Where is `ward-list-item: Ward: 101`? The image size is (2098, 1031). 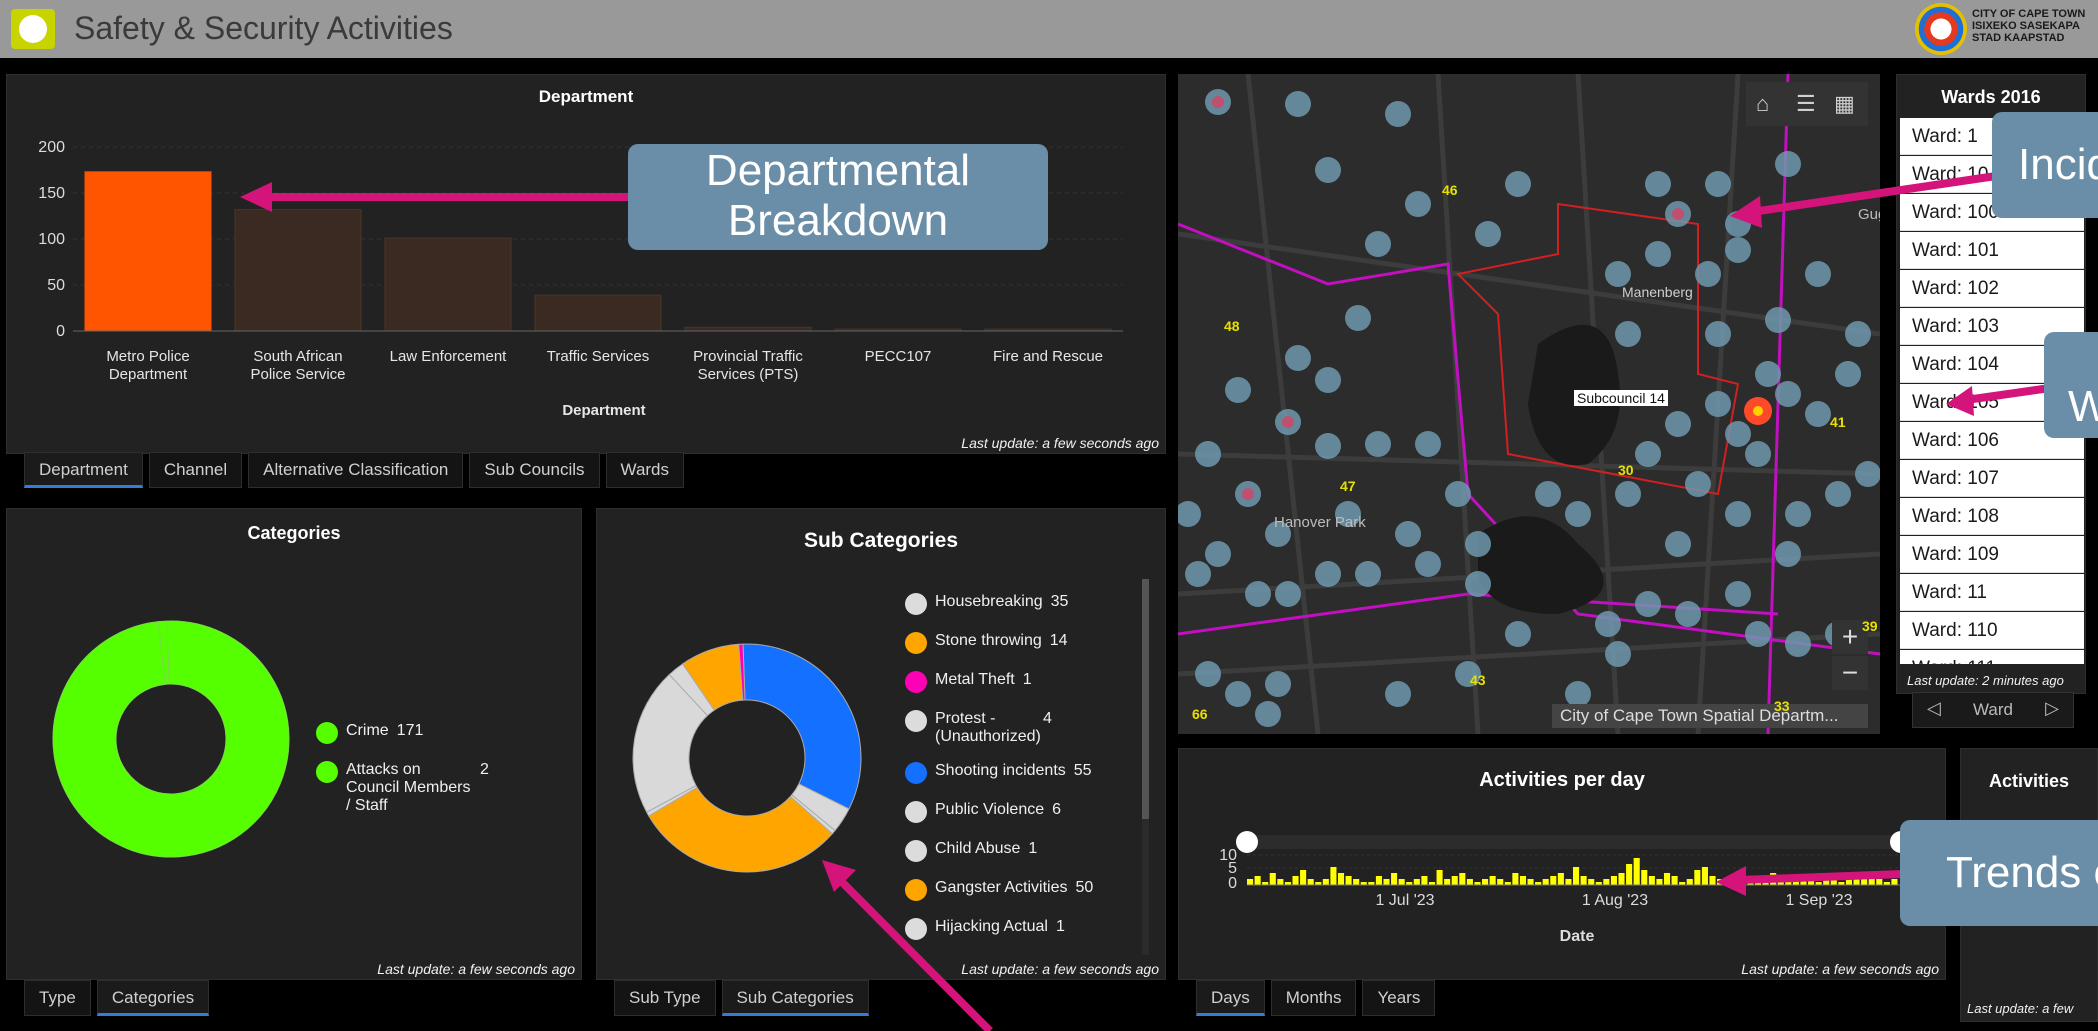 ward-list-item: Ward: 101 is located at coordinates (1992, 250).